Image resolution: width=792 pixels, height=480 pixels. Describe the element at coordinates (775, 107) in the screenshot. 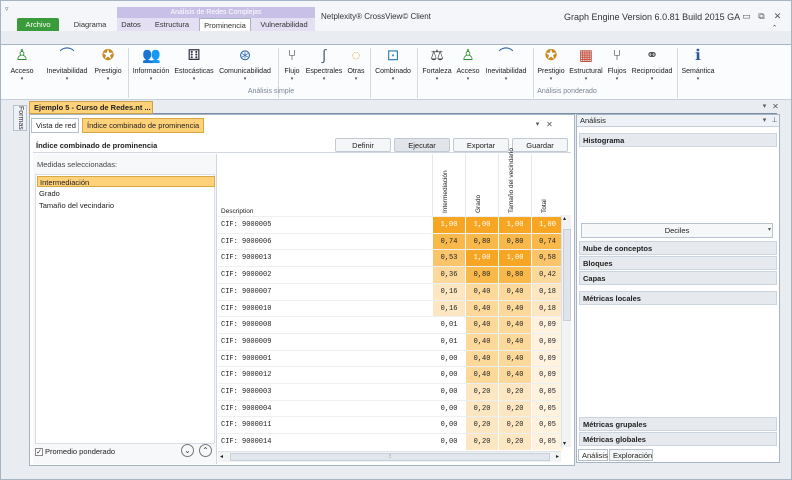

I see `document-close-icon: ✕` at that location.